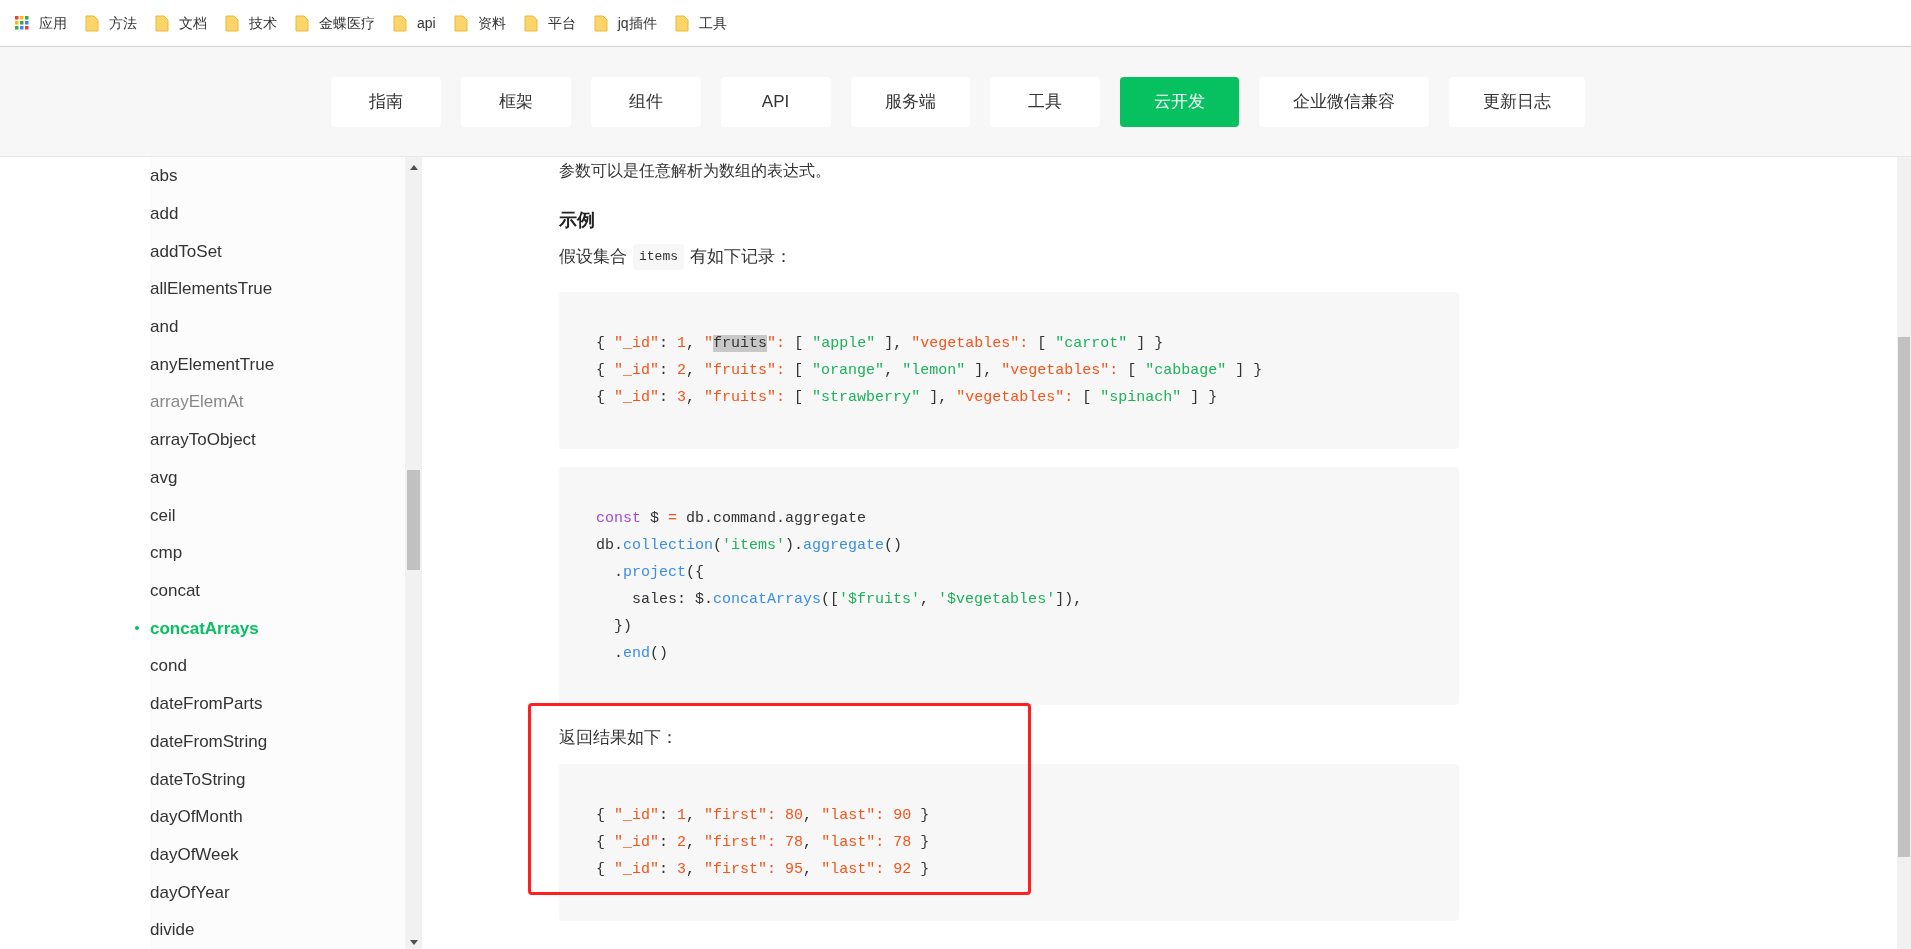 This screenshot has width=1911, height=949. I want to click on sidebar-item: dayOfWeek, so click(181, 854).